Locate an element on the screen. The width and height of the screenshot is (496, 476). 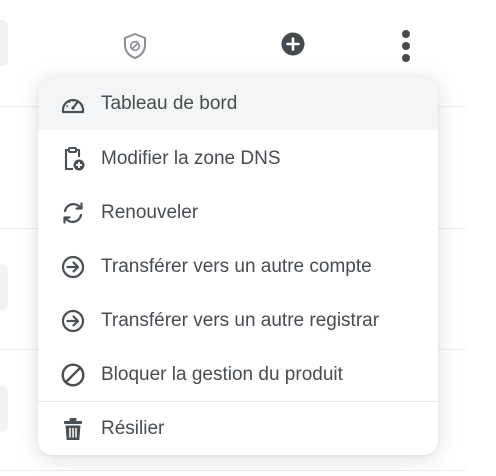
menu-item-dashboard: Tableau de bord is located at coordinates (238, 103).